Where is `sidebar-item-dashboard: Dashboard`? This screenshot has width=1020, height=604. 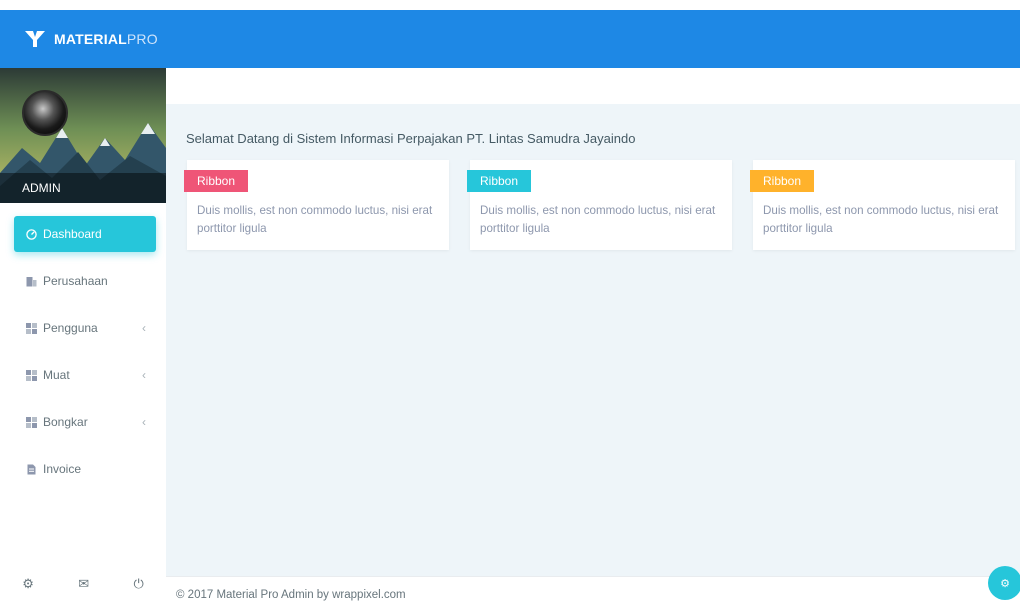 sidebar-item-dashboard: Dashboard is located at coordinates (85, 234).